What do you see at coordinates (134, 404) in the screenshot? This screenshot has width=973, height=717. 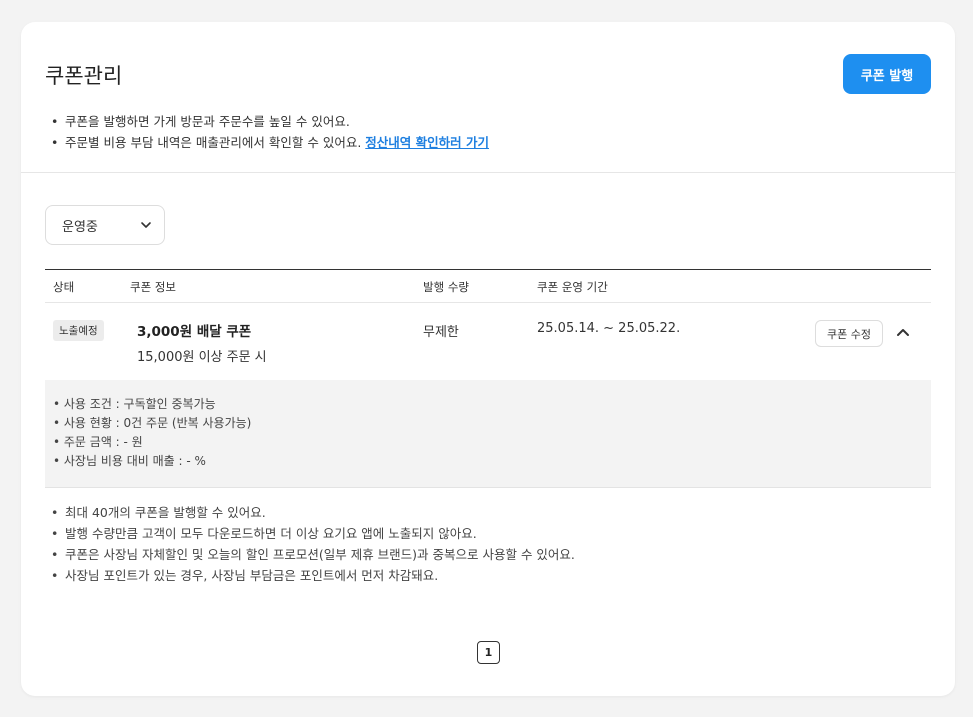 I see `detail-item: • 사용 조건 : 구독할인 중복가능` at bounding box center [134, 404].